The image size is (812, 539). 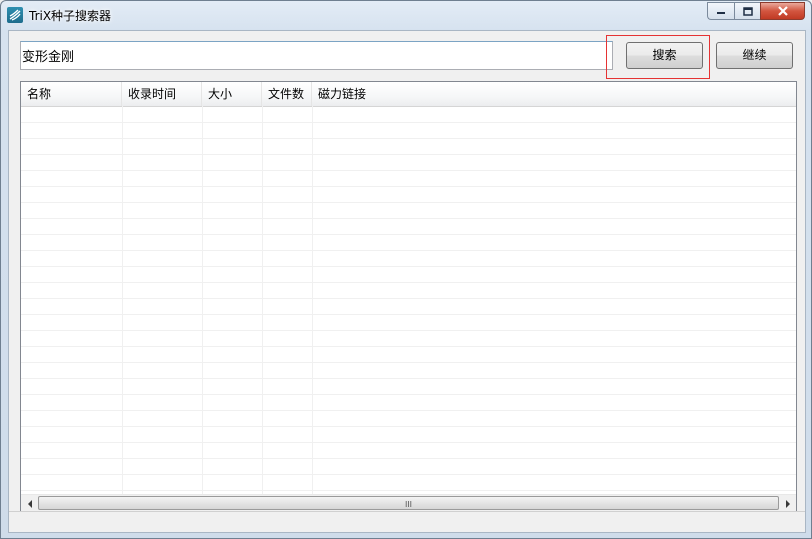 What do you see at coordinates (287, 94) in the screenshot?
I see `column-header-file-count: 文件数` at bounding box center [287, 94].